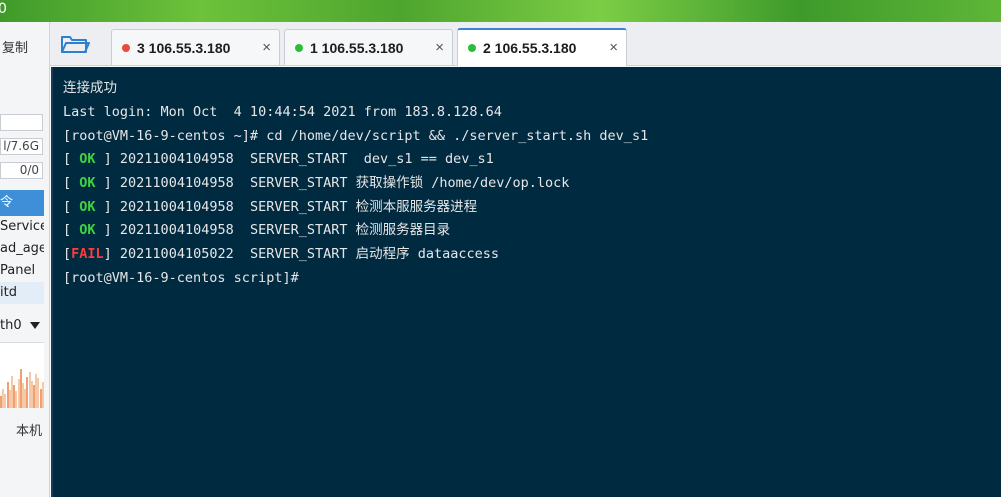  Describe the element at coordinates (29, 431) in the screenshot. I see `local-label: 本机` at that location.